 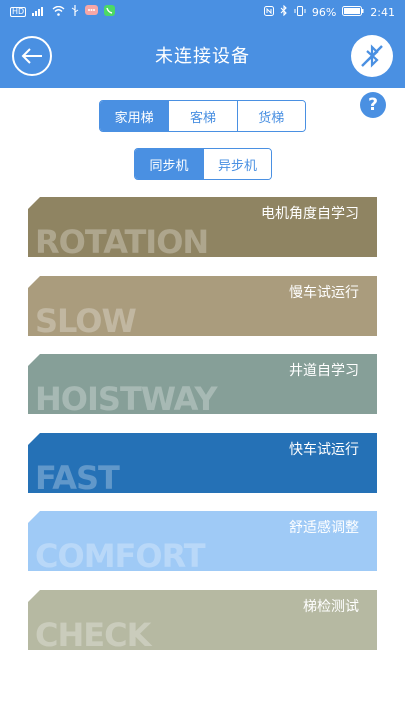 I want to click on card-label: 快车试运行, so click(x=324, y=450).